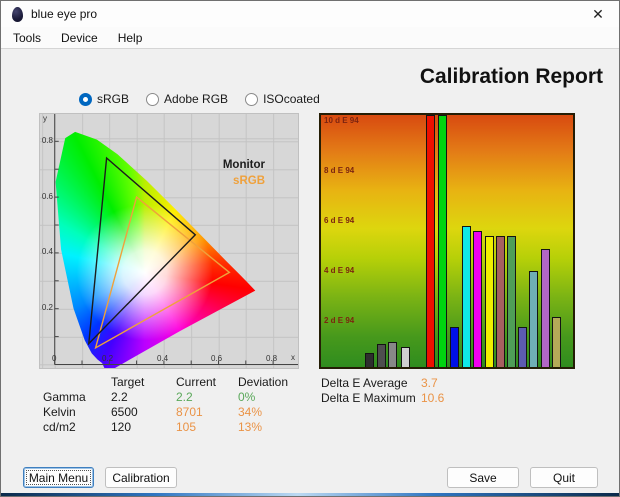 The height and width of the screenshot is (497, 620). Describe the element at coordinates (500, 301) in the screenshot. I see `bar-brown` at that location.